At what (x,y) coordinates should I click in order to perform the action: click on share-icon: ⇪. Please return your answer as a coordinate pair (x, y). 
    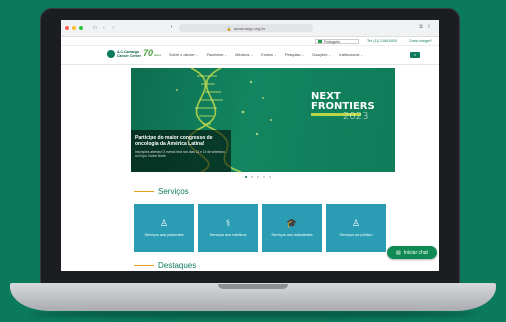
    Looking at the image, I should click on (429, 27).